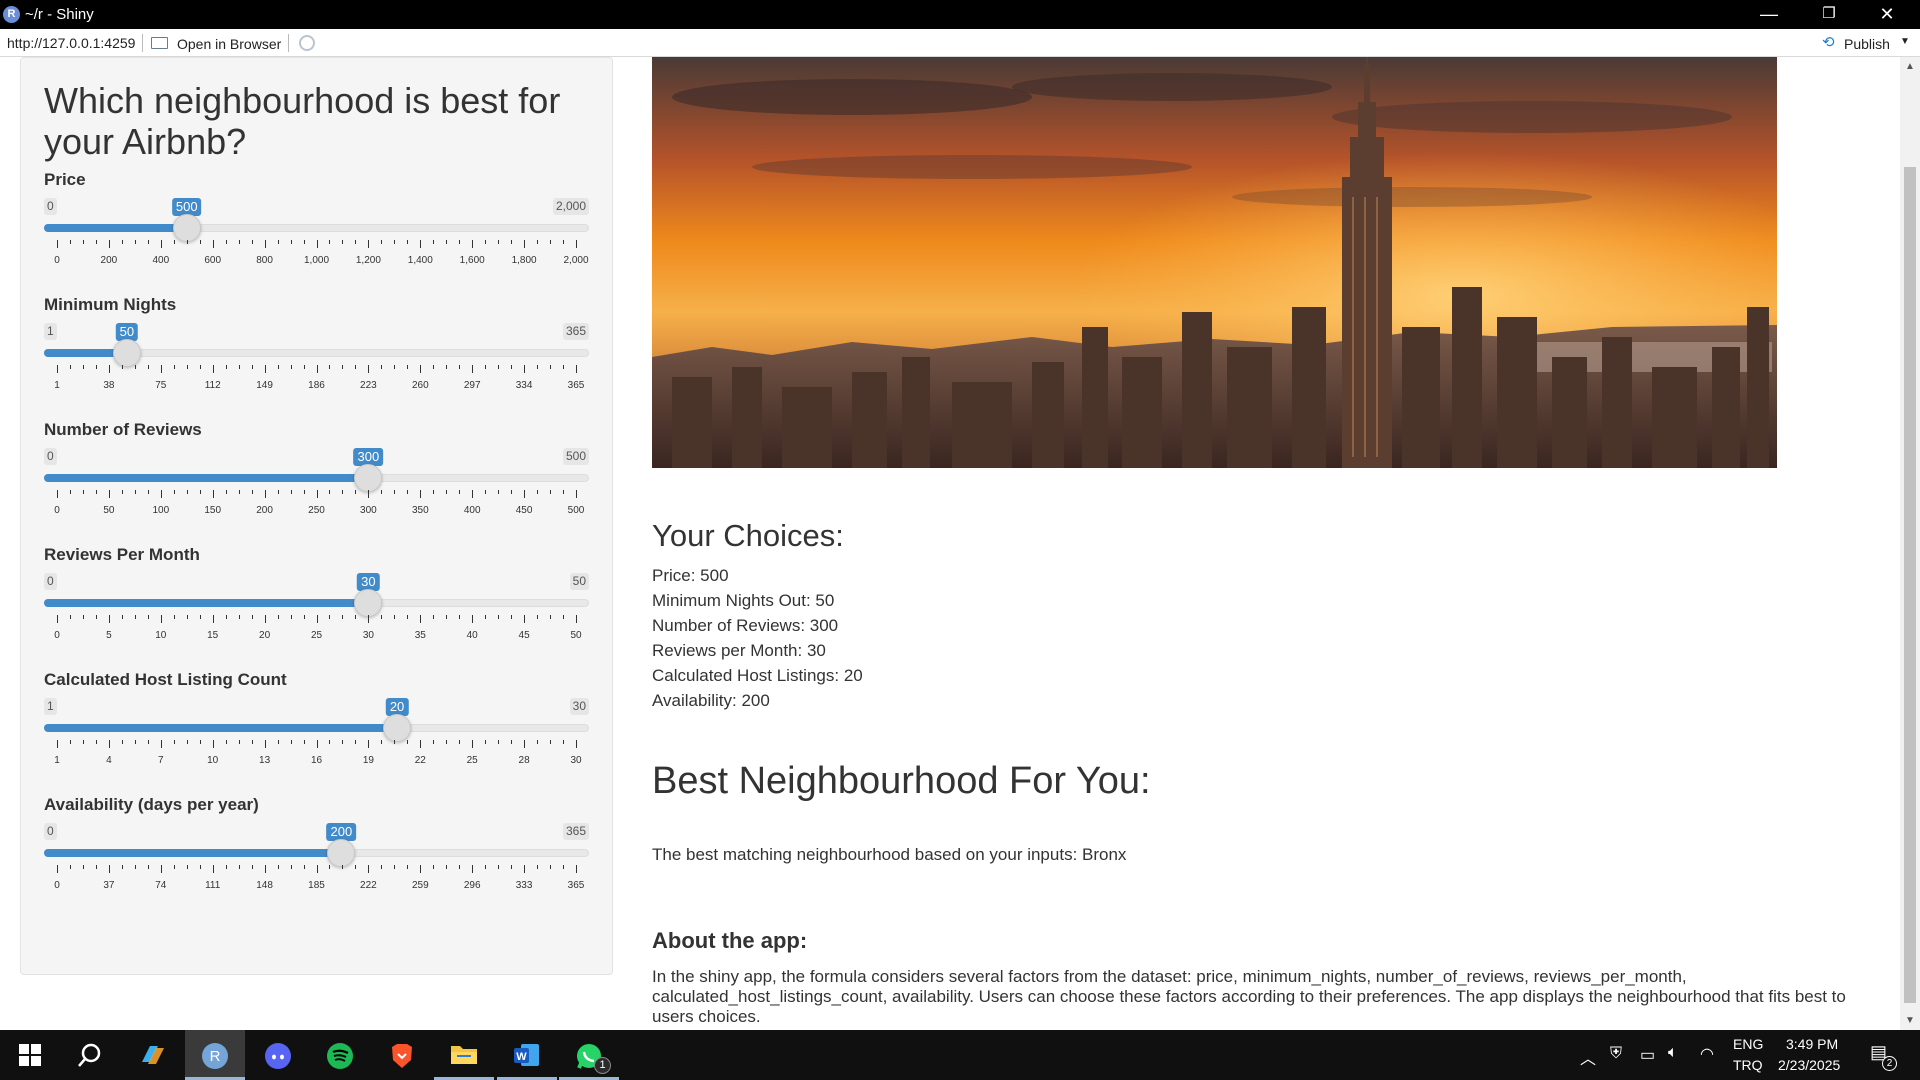 The height and width of the screenshot is (1080, 1920). Describe the element at coordinates (215, 1055) in the screenshot. I see `rstudio-taskbar-button: R` at that location.